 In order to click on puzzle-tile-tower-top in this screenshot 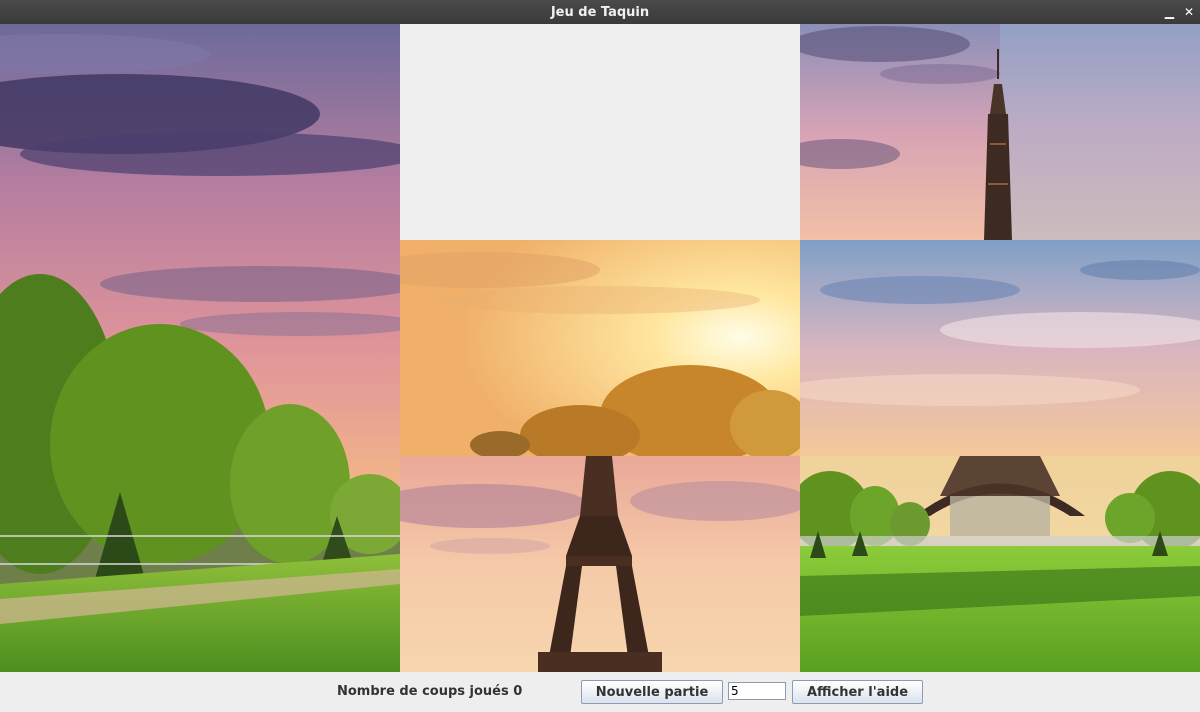, I will do `click(1000, 132)`.